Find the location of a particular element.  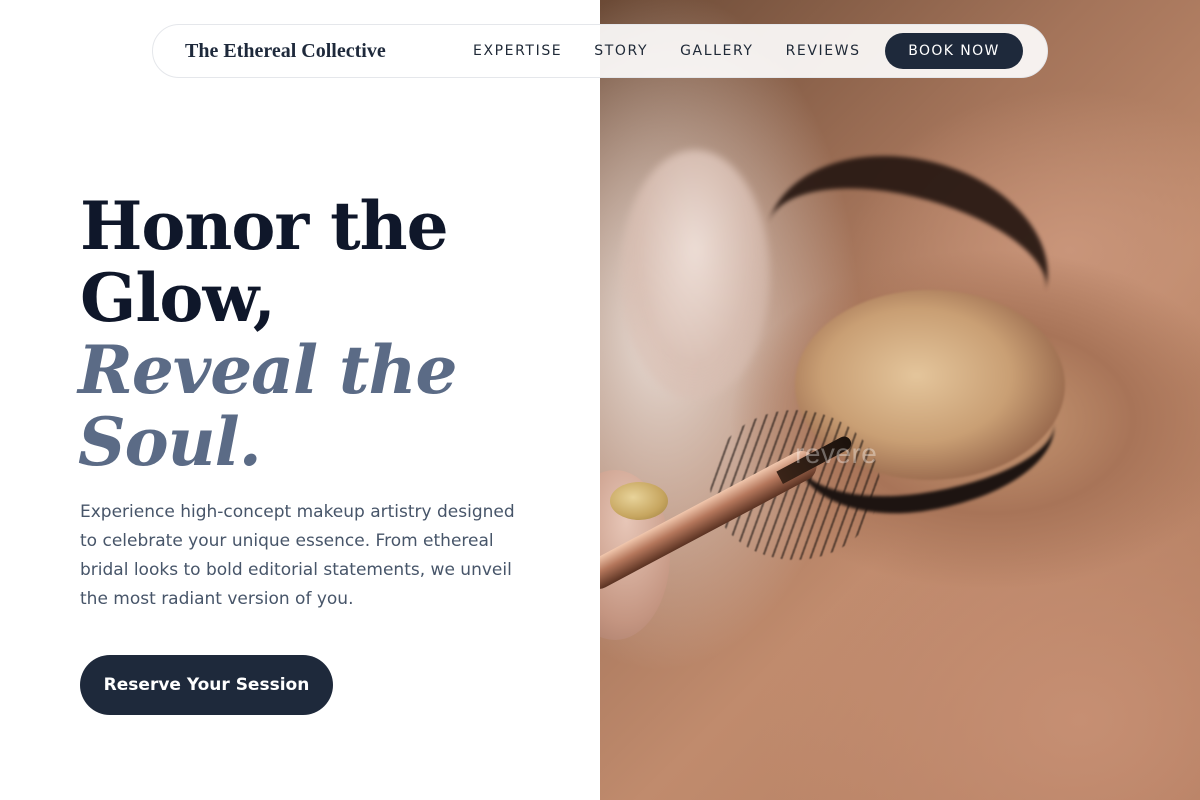

gold-nail is located at coordinates (639, 501).